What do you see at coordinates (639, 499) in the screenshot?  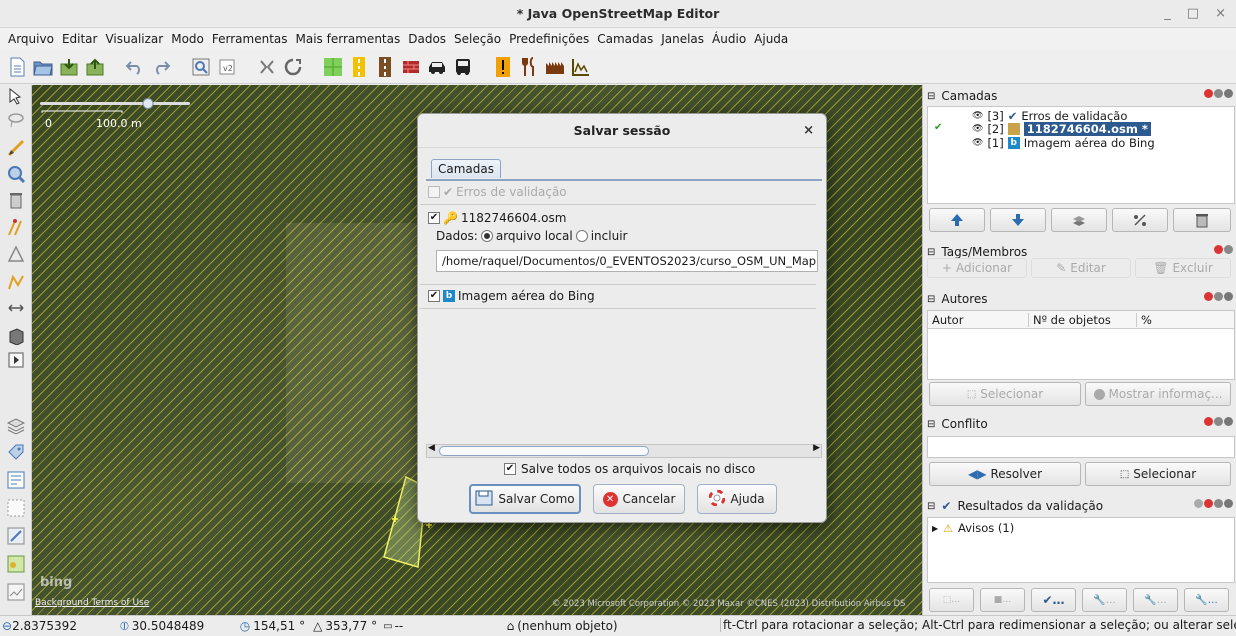 I see `cancel-button: ✕ Cancelar` at bounding box center [639, 499].